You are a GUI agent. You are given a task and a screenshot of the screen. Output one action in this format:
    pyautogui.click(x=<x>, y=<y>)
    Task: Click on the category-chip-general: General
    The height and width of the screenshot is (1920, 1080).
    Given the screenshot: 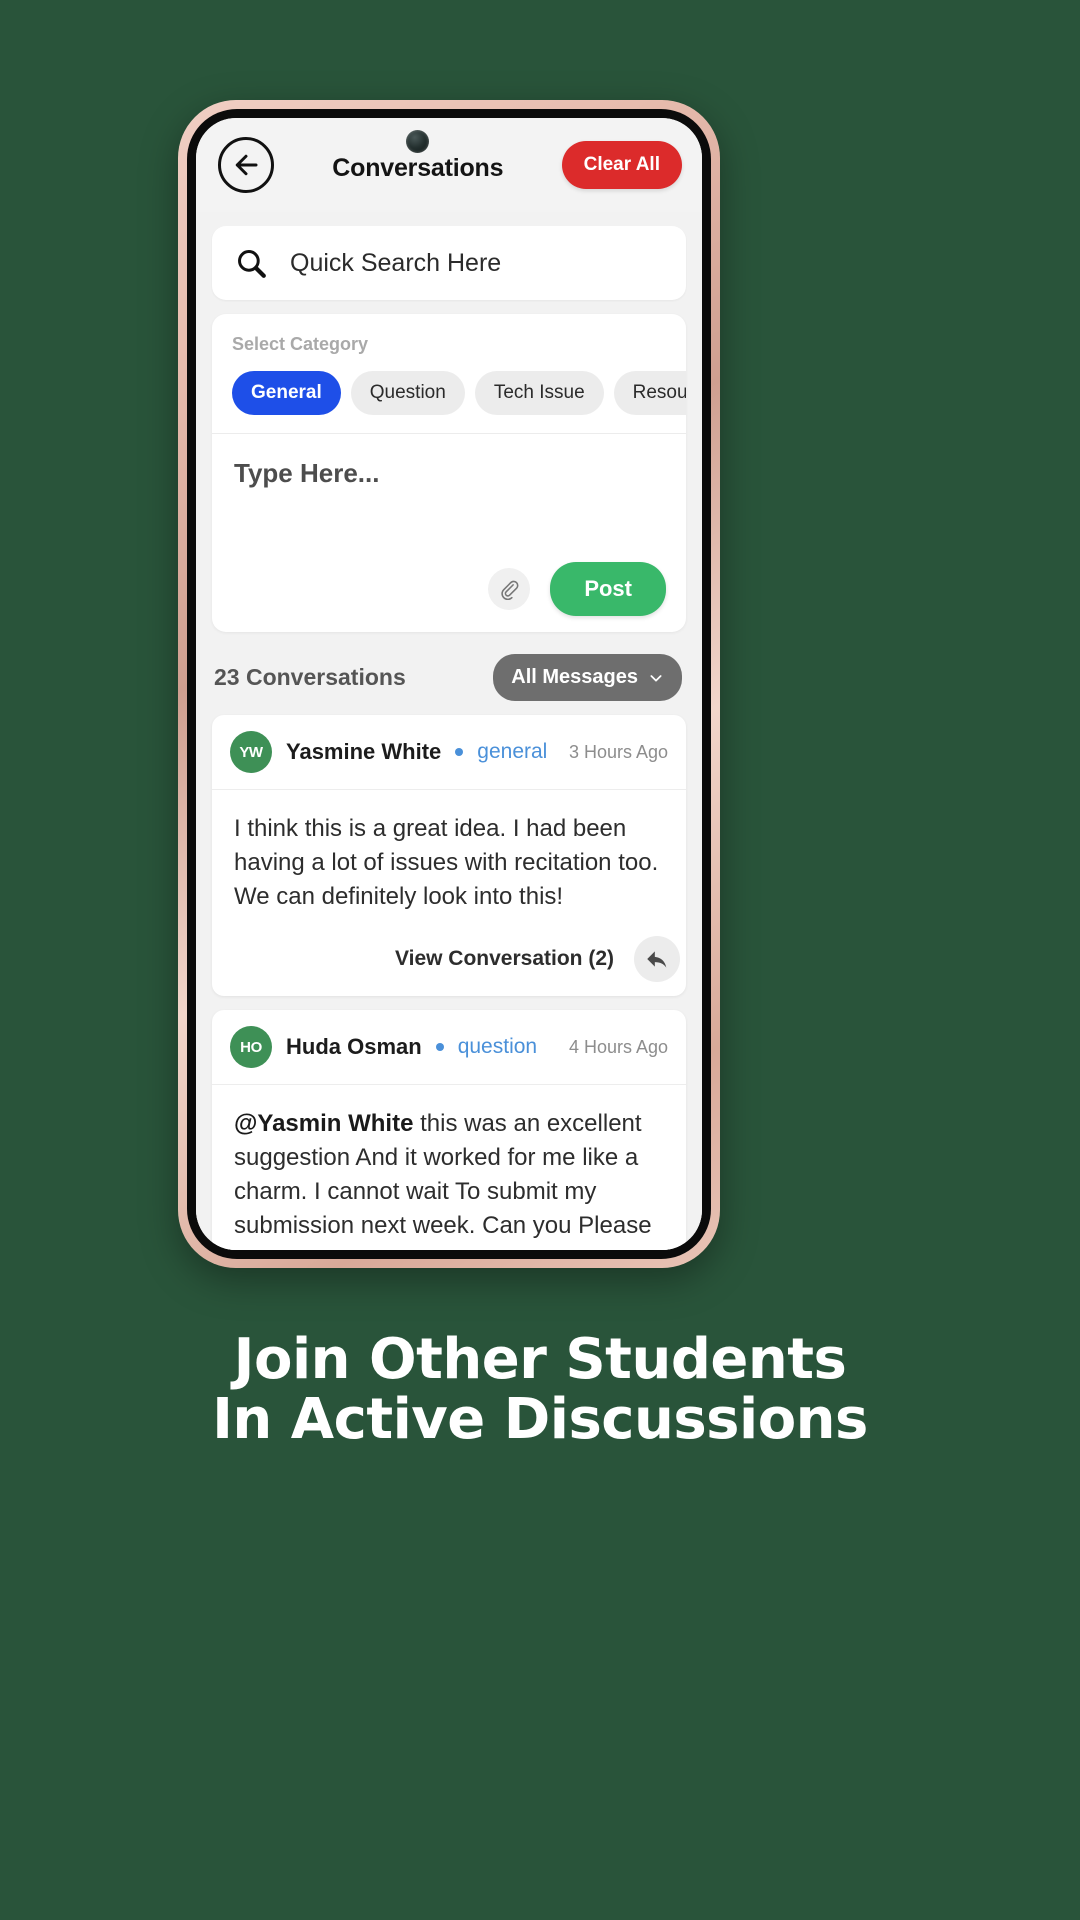 What is the action you would take?
    pyautogui.click(x=286, y=393)
    